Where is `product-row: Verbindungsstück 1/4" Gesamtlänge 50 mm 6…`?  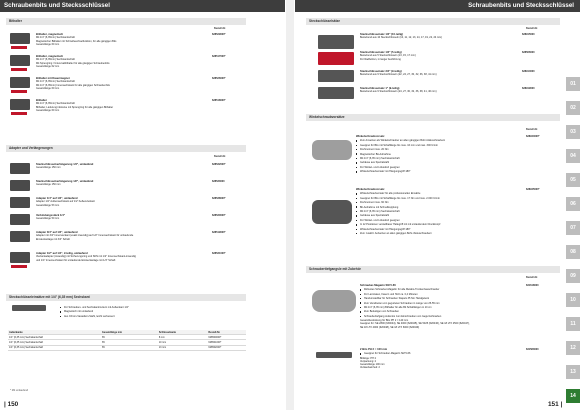 product-row: Verbindungsstück 1/4" Gesamtlänge 50 mm 6… is located at coordinates (129, 222).